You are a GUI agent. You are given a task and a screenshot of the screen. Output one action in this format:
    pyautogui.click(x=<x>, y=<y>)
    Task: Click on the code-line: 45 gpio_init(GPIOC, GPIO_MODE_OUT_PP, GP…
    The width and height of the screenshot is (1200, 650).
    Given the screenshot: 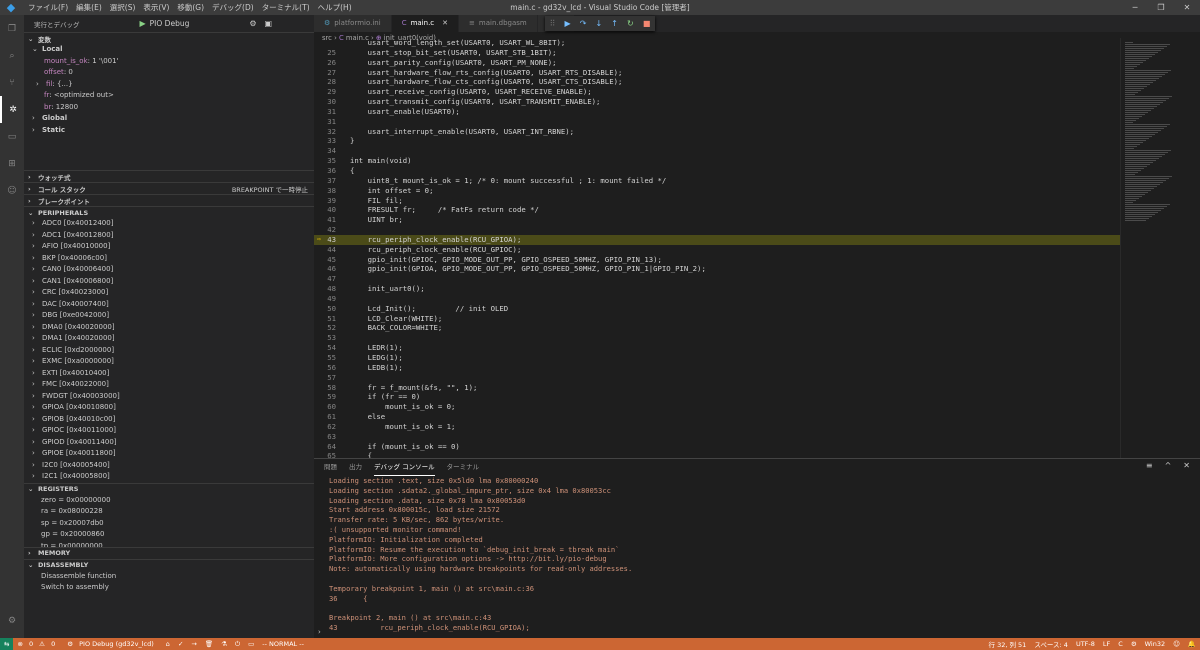 What is the action you would take?
    pyautogui.click(x=717, y=260)
    